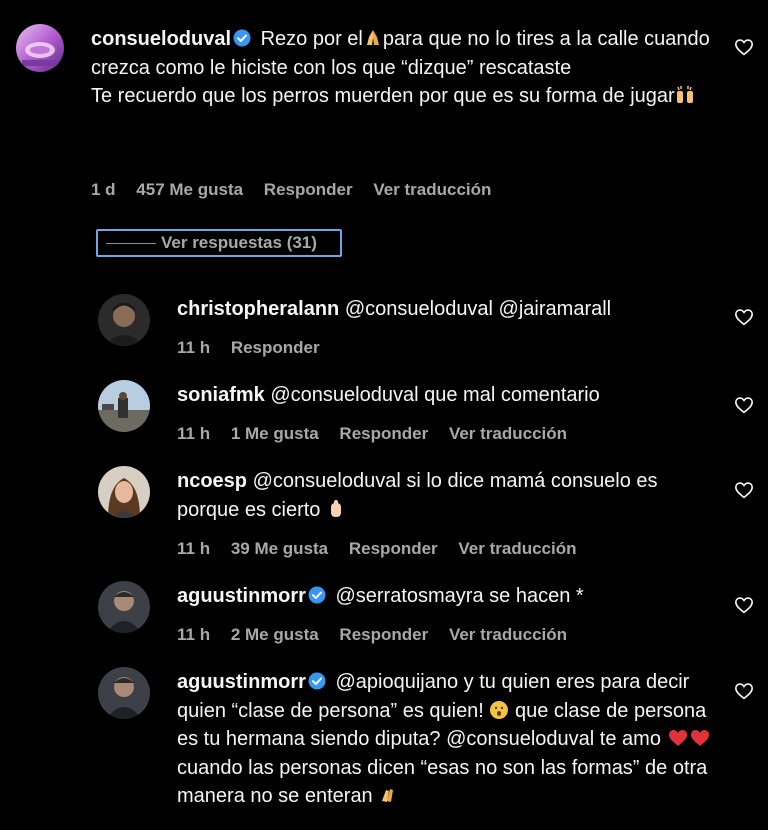  I want to click on surprised-face-icon, so click(499, 709).